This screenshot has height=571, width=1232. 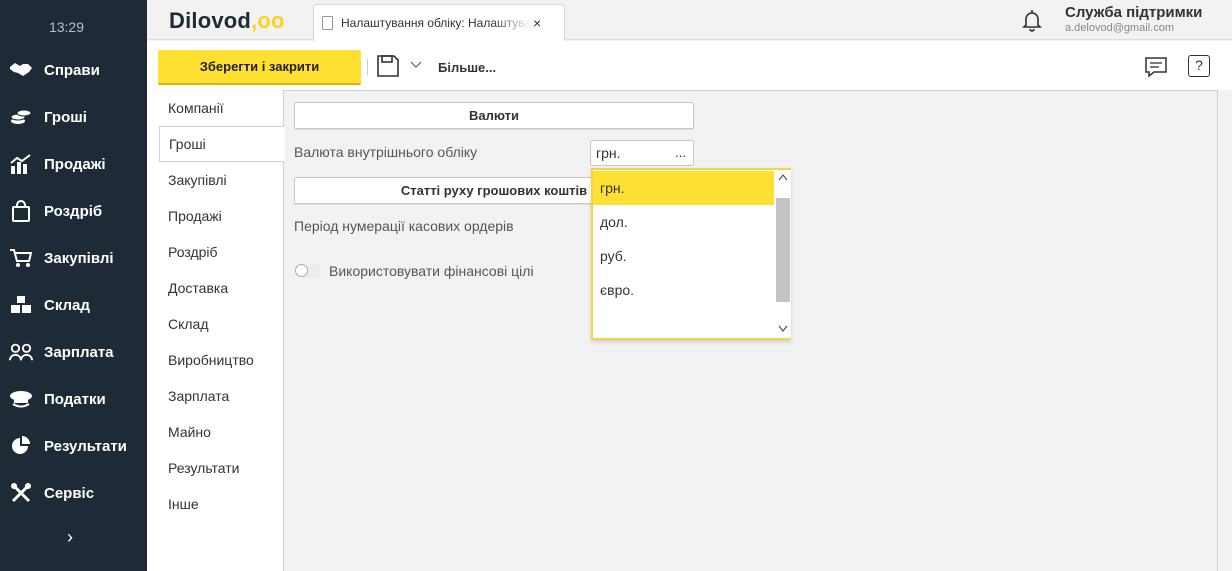 I want to click on sidebar-item-label: Зарплата, so click(x=79, y=352).